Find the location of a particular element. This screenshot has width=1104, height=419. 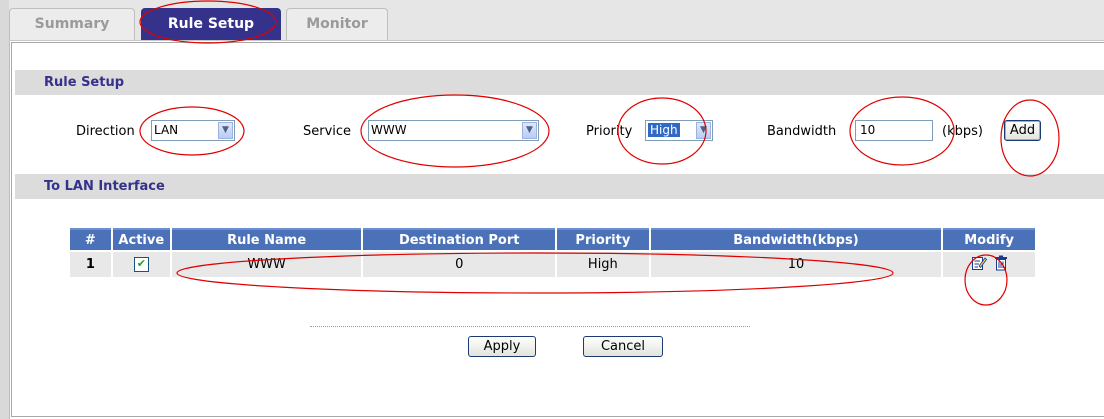

checkmark-icon: ✔ is located at coordinates (141, 263).